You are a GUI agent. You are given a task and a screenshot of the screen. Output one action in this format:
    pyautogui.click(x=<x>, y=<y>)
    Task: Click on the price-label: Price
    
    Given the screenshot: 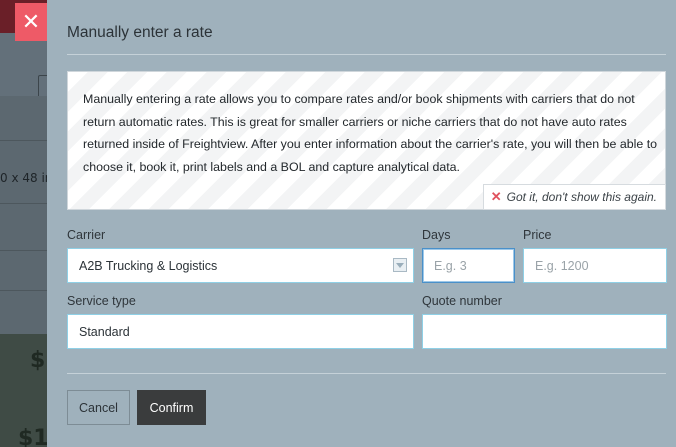 What is the action you would take?
    pyautogui.click(x=537, y=235)
    